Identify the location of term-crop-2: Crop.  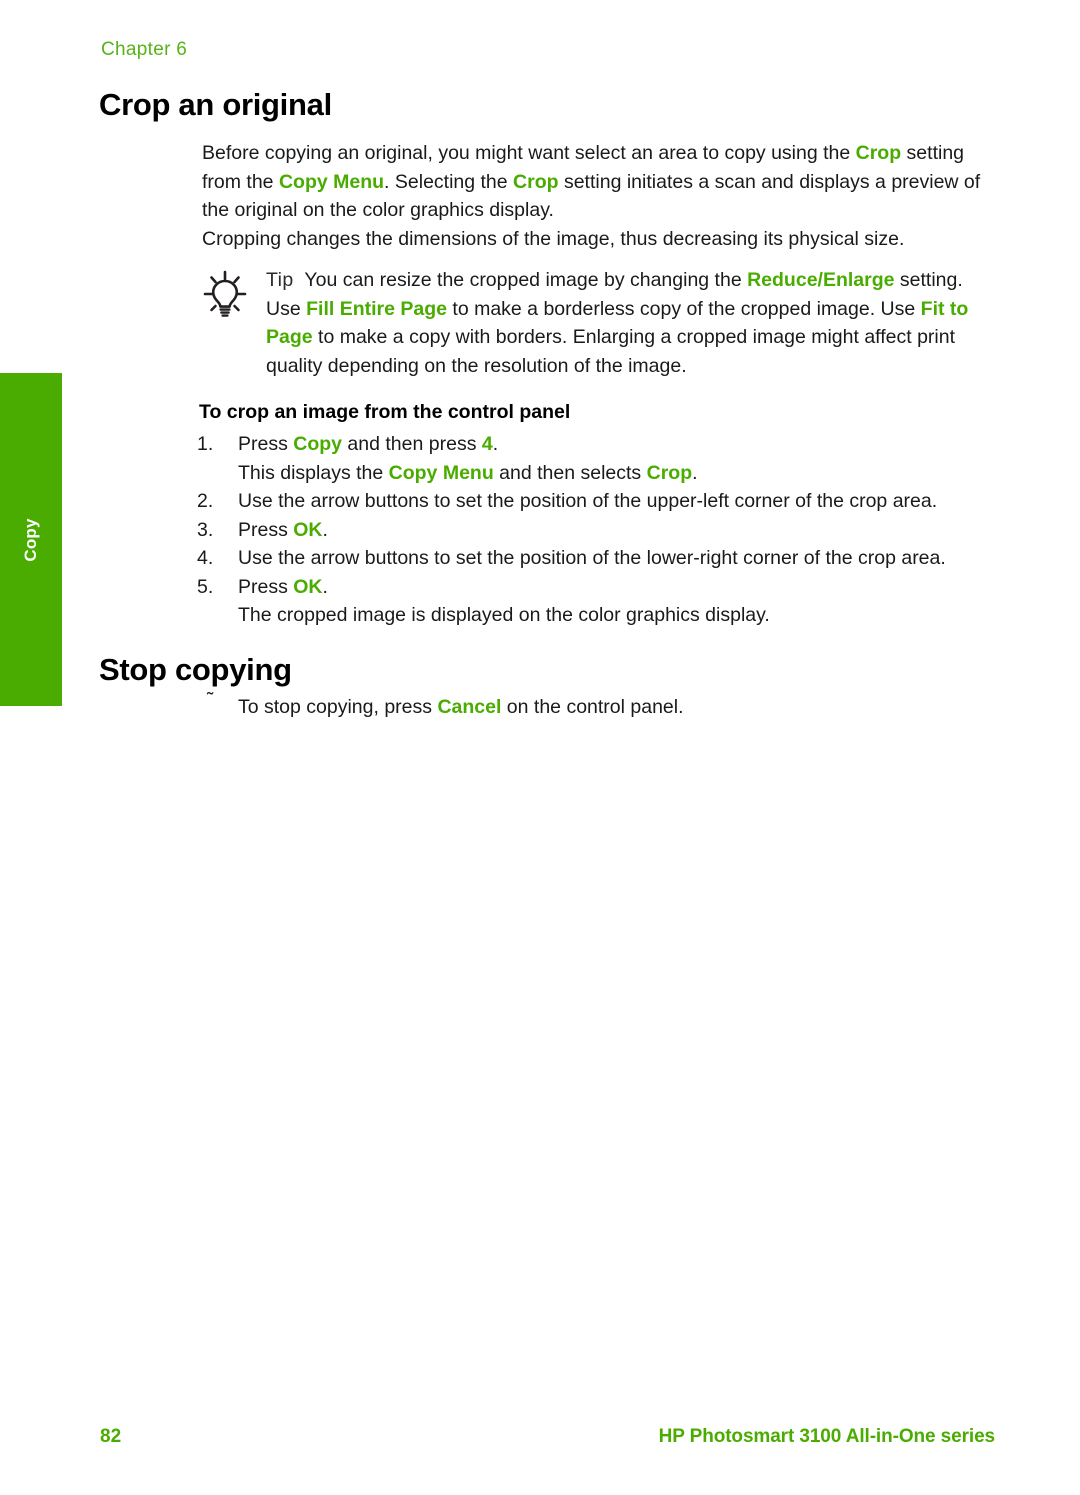
(536, 181).